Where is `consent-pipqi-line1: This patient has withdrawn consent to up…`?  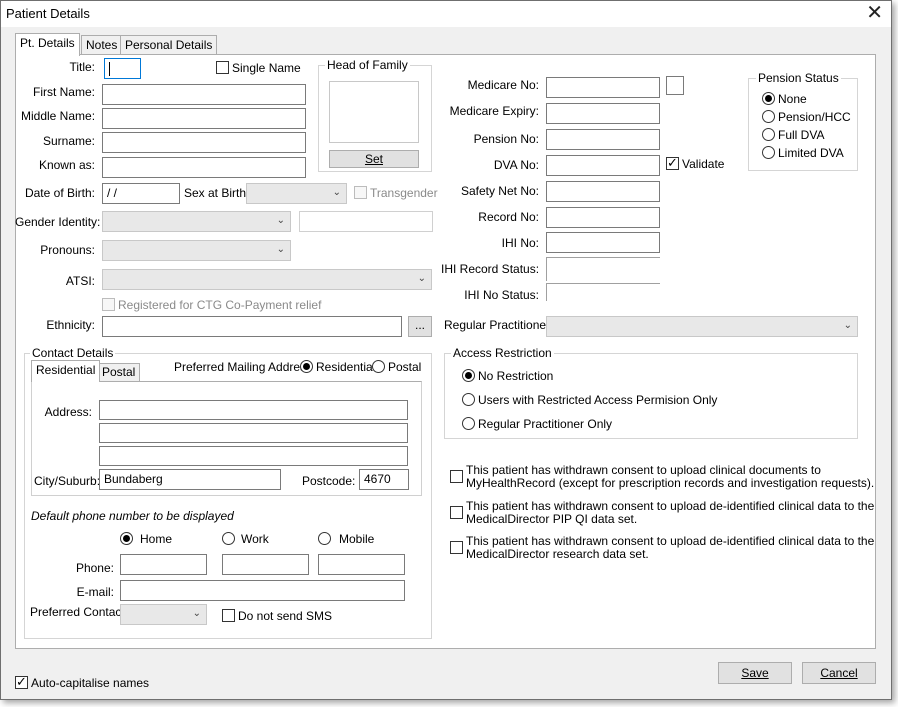 consent-pipqi-line1: This patient has withdrawn consent to up… is located at coordinates (670, 506).